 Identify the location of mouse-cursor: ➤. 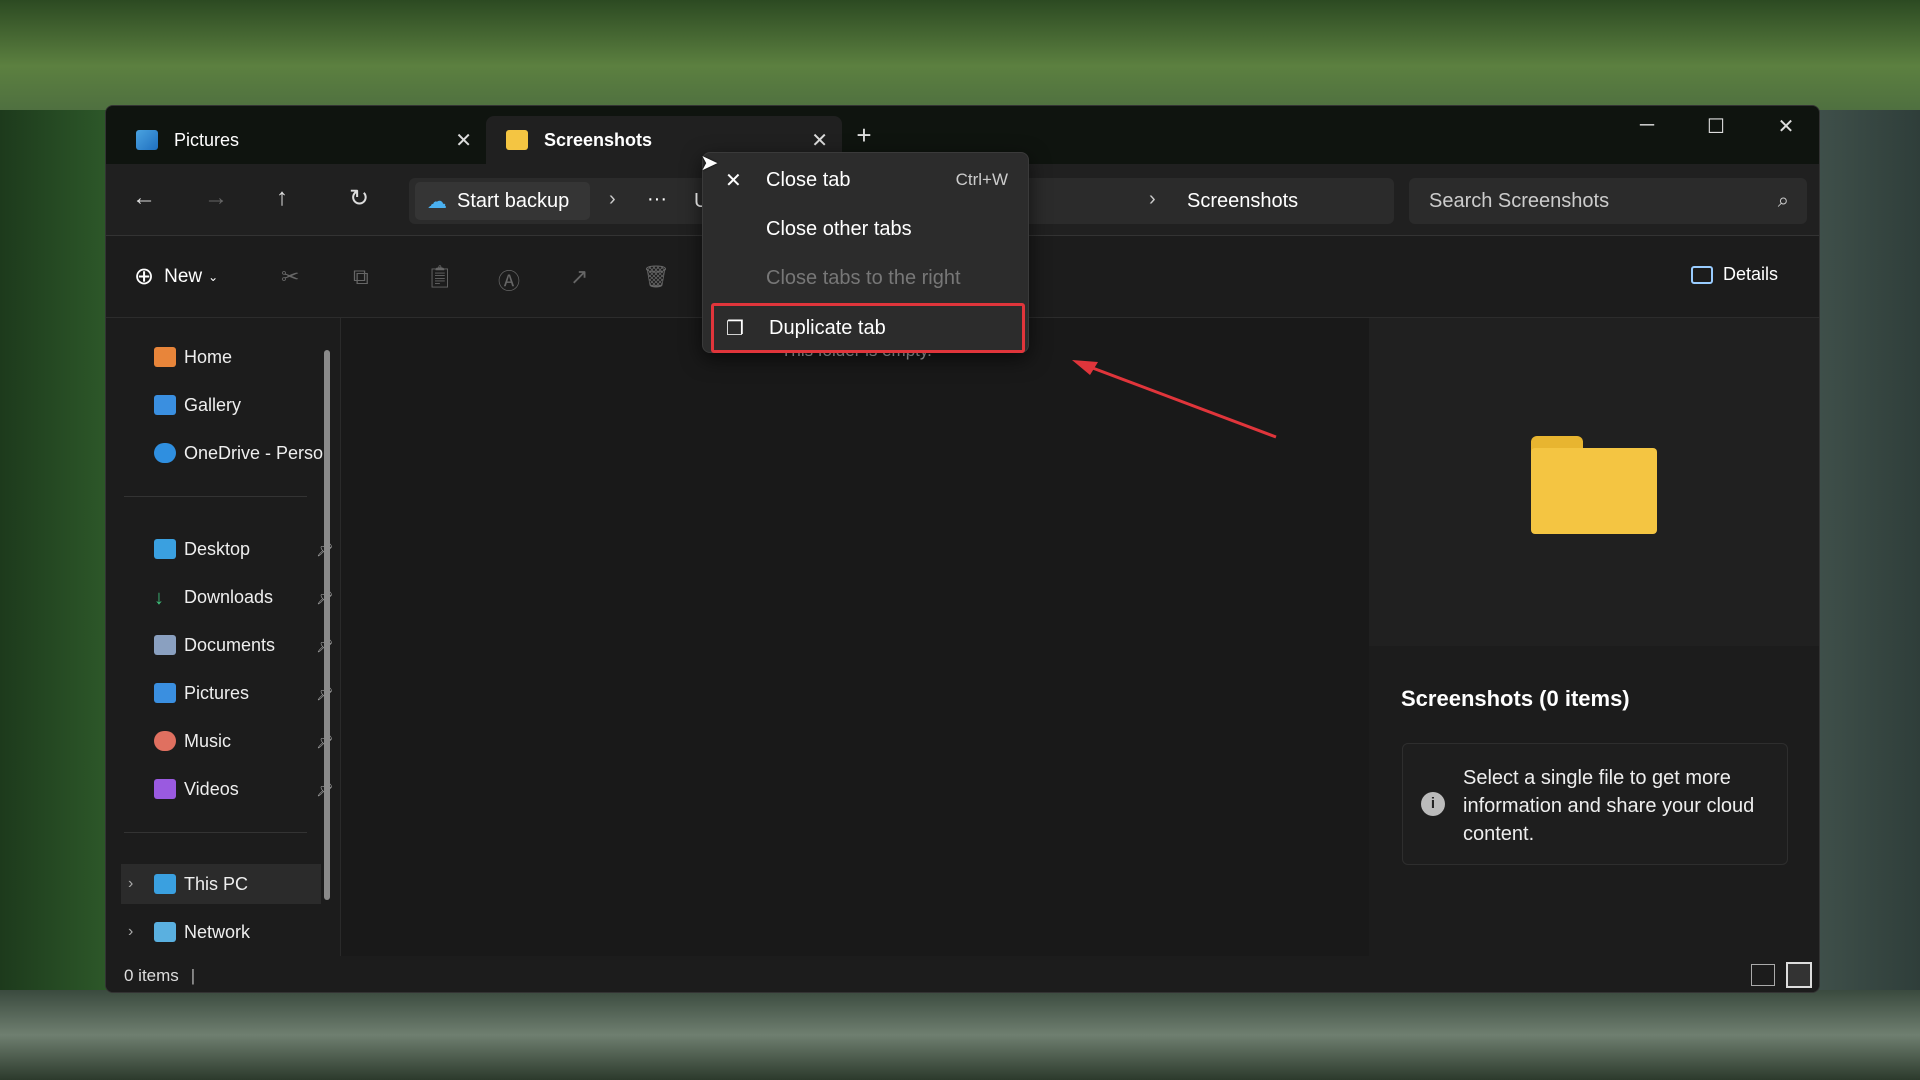
(709, 162).